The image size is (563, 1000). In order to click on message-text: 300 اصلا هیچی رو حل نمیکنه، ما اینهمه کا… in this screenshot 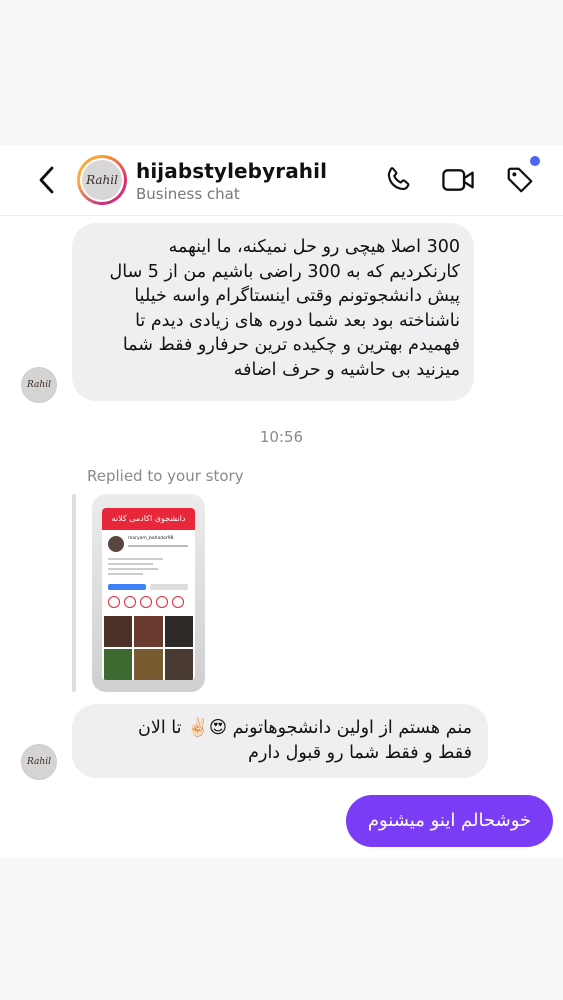, I will do `click(284, 308)`.